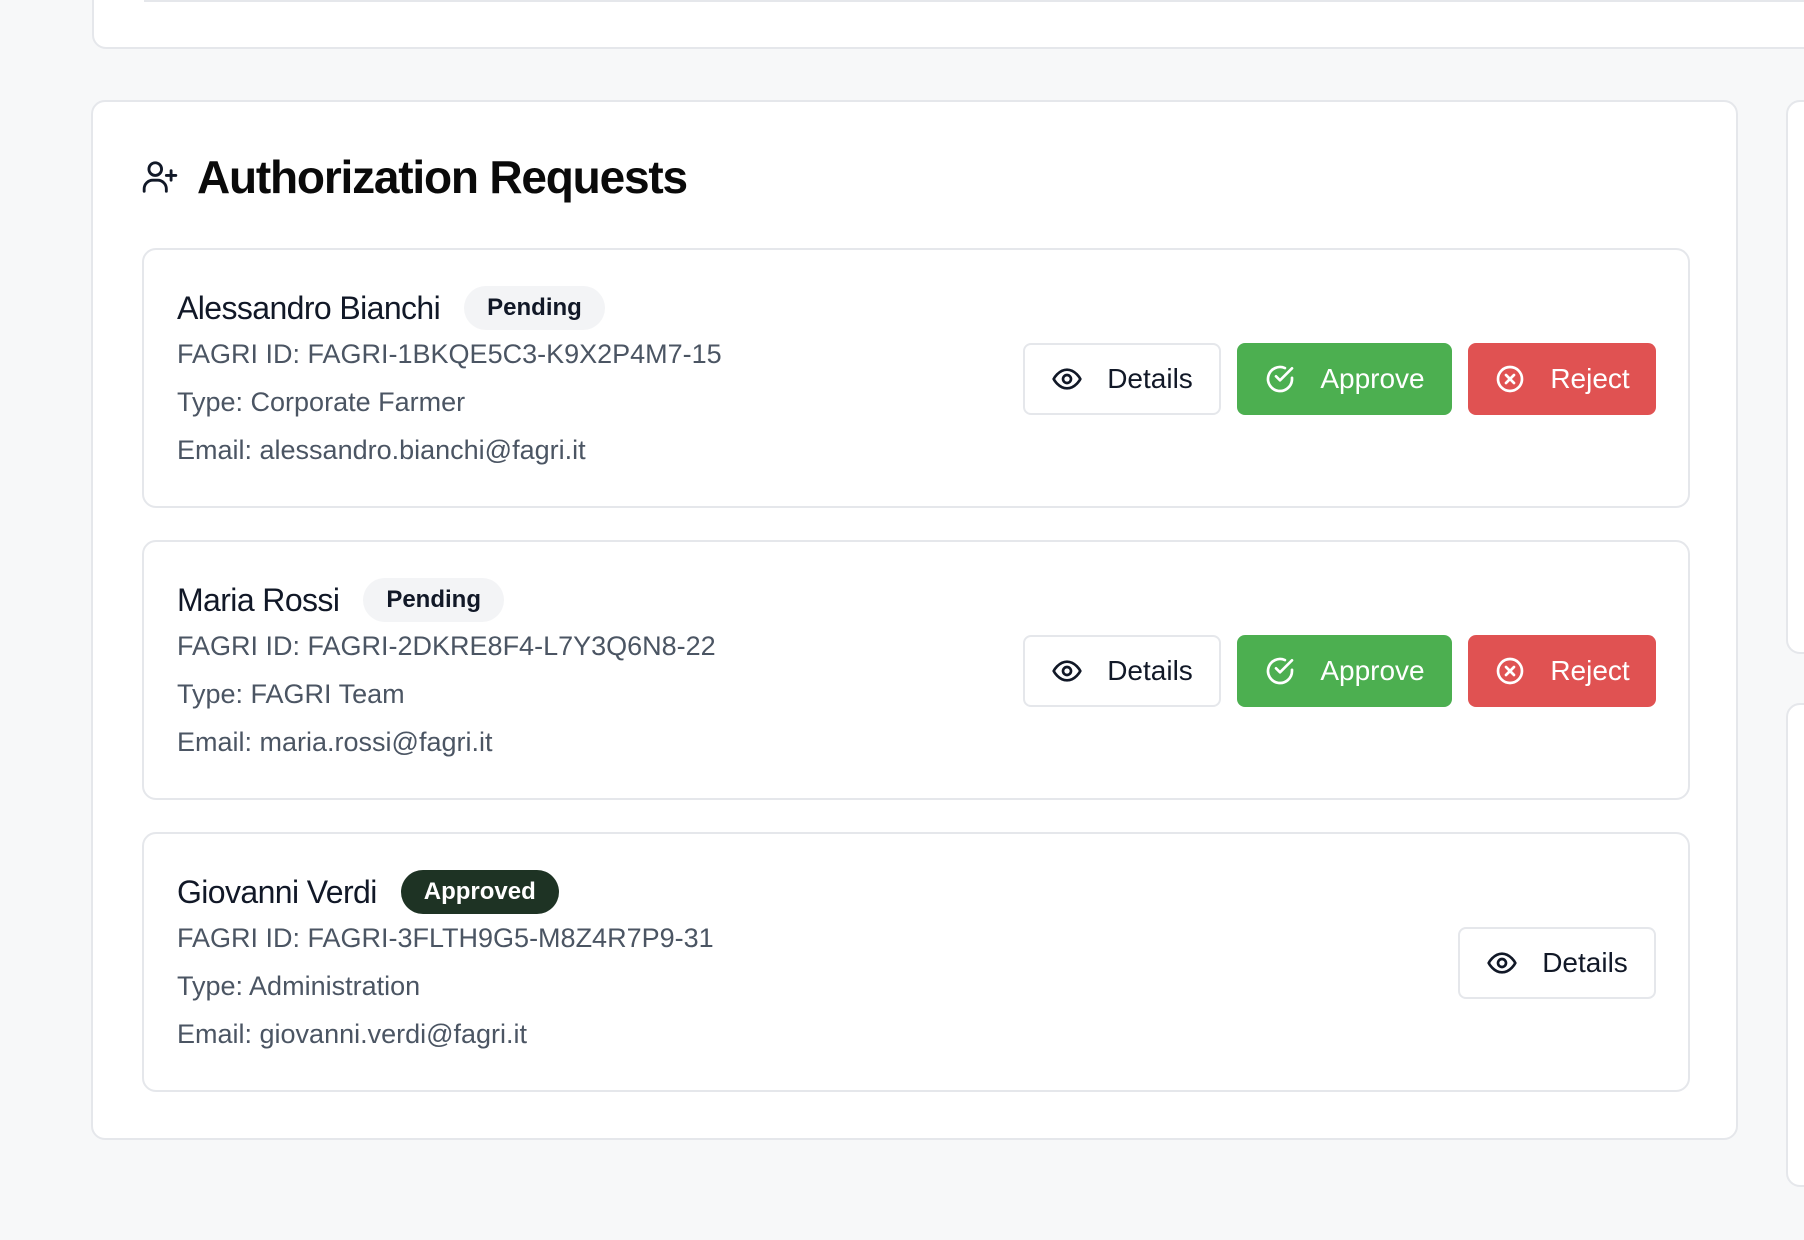 This screenshot has height=1240, width=1804. I want to click on email: Email: giovanni.verdi@fagri.it, so click(352, 1034).